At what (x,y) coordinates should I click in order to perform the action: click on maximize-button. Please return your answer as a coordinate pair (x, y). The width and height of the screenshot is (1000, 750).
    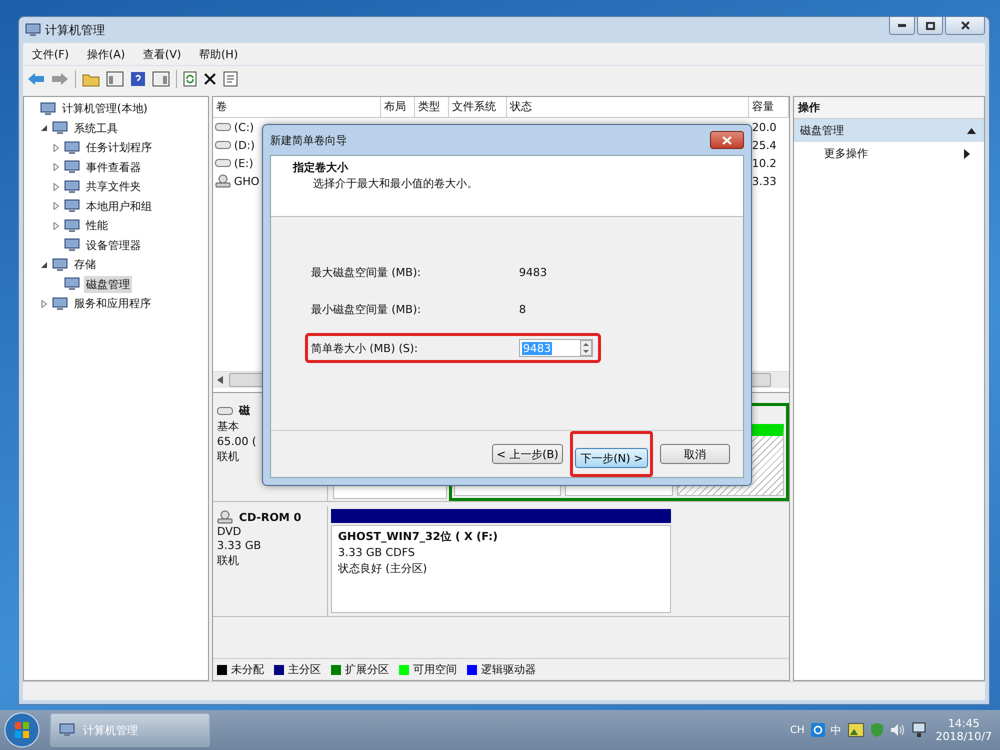
    Looking at the image, I should click on (930, 26).